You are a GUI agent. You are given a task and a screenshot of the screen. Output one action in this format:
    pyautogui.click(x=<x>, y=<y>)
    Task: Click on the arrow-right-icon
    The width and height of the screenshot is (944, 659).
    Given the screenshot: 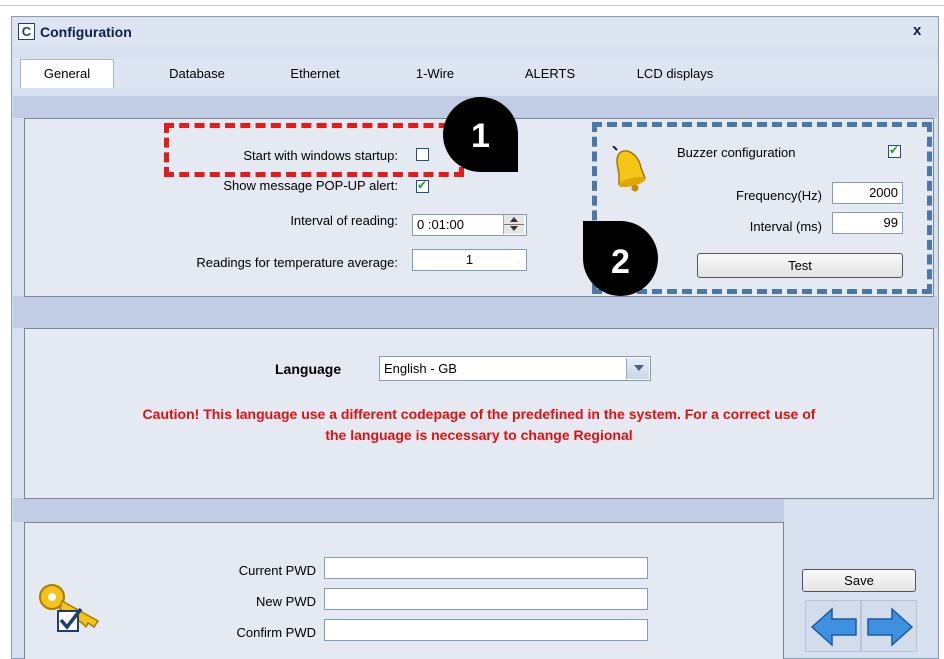 What is the action you would take?
    pyautogui.click(x=890, y=627)
    